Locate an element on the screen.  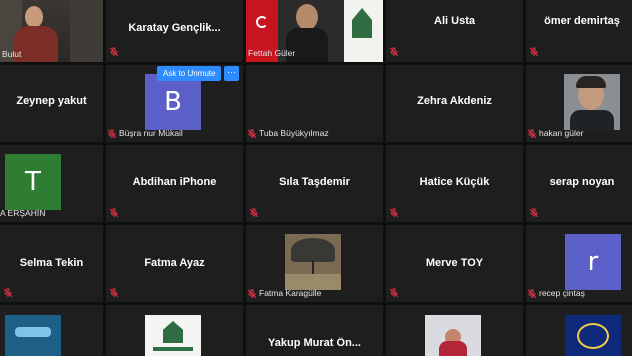
participant-tile-fatma-ayaz: Fatma Ayaz is located at coordinates (174, 263).